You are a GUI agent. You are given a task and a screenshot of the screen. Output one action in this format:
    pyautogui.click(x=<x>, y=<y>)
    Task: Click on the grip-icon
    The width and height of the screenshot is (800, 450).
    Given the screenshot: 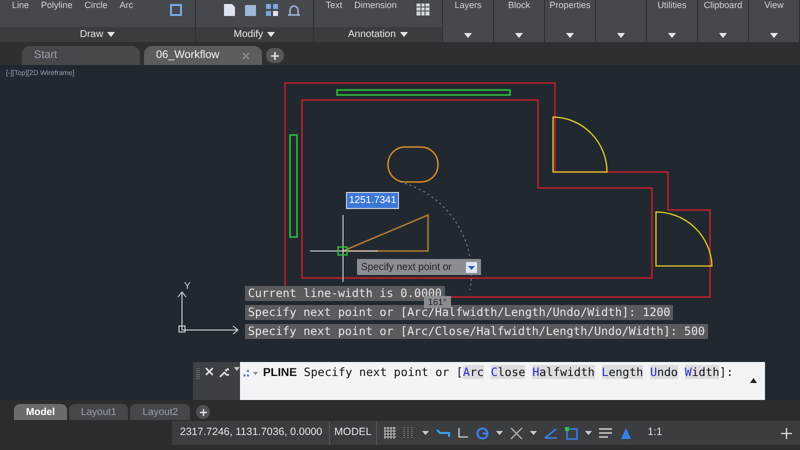 What is the action you would take?
    pyautogui.click(x=198, y=374)
    